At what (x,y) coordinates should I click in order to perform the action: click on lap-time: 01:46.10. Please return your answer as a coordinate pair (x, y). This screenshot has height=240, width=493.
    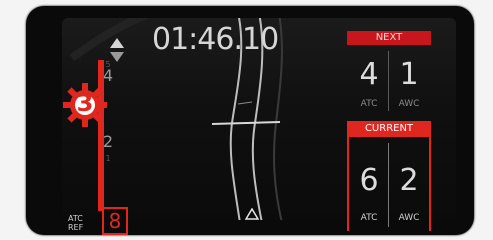
    Looking at the image, I should click on (215, 39).